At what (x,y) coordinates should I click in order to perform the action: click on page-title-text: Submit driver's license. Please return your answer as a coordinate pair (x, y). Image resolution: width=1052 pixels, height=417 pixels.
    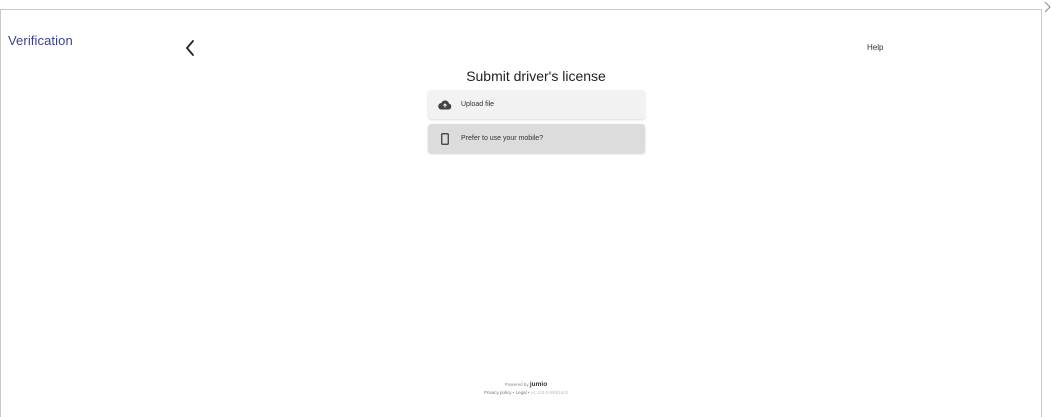
    Looking at the image, I should click on (536, 76).